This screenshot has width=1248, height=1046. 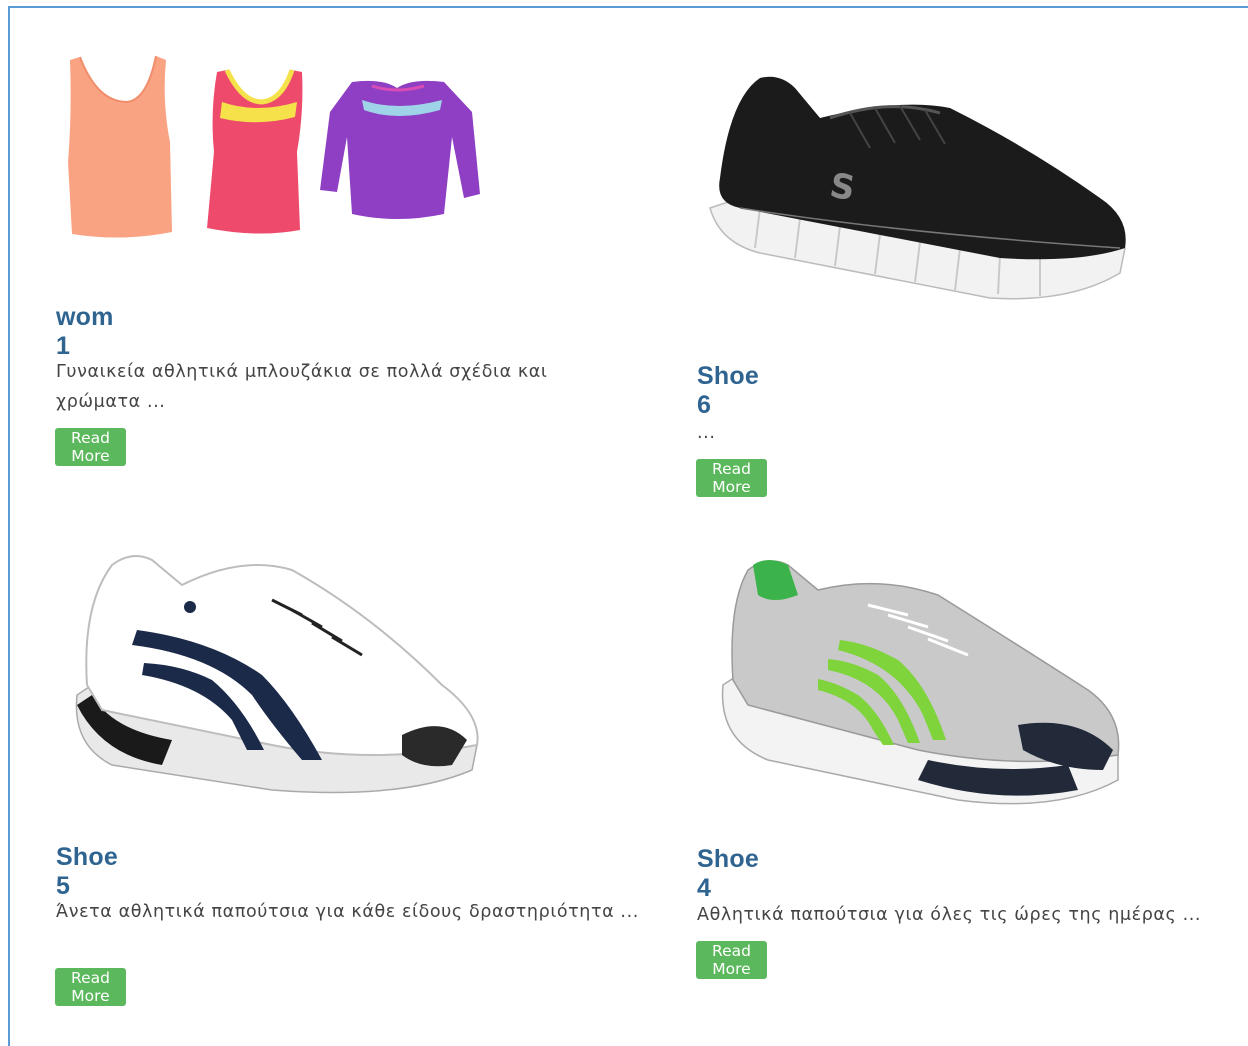 What do you see at coordinates (282, 675) in the screenshot?
I see `product-image-white-puma-shoe` at bounding box center [282, 675].